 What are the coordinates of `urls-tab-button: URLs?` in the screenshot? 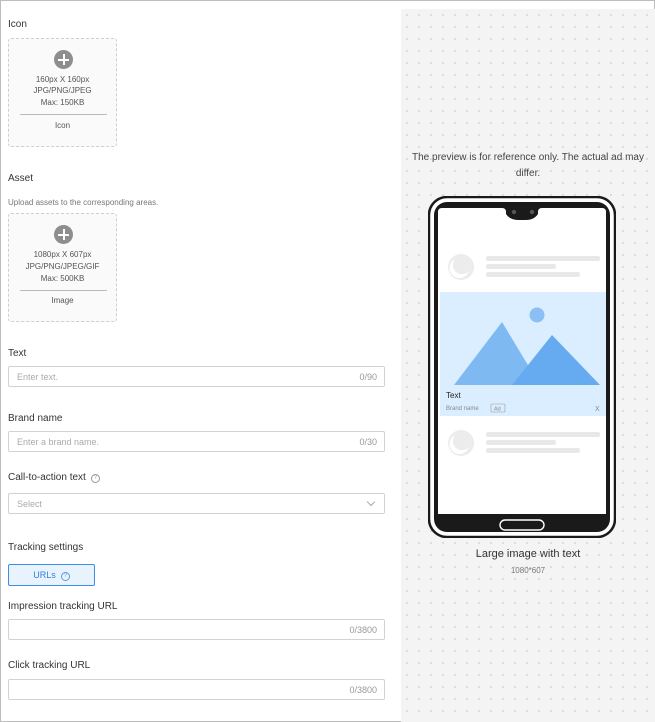 It's located at (51, 575).